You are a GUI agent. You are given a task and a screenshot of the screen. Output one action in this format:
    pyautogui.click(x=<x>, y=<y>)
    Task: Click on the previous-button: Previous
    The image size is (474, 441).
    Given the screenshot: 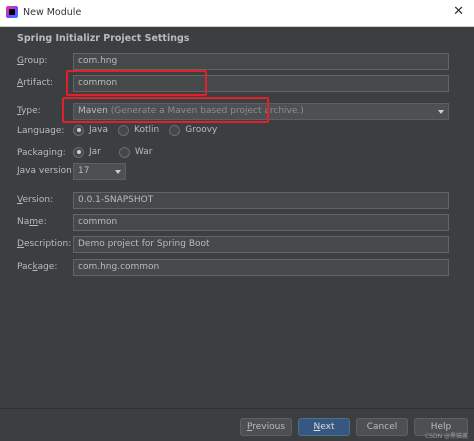 What is the action you would take?
    pyautogui.click(x=266, y=427)
    